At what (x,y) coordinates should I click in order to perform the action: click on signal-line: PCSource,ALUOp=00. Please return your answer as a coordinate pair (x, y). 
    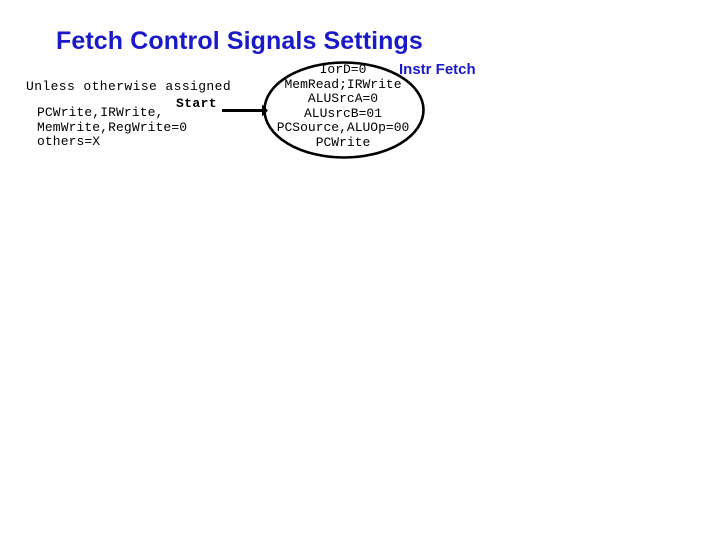
    Looking at the image, I should click on (343, 128).